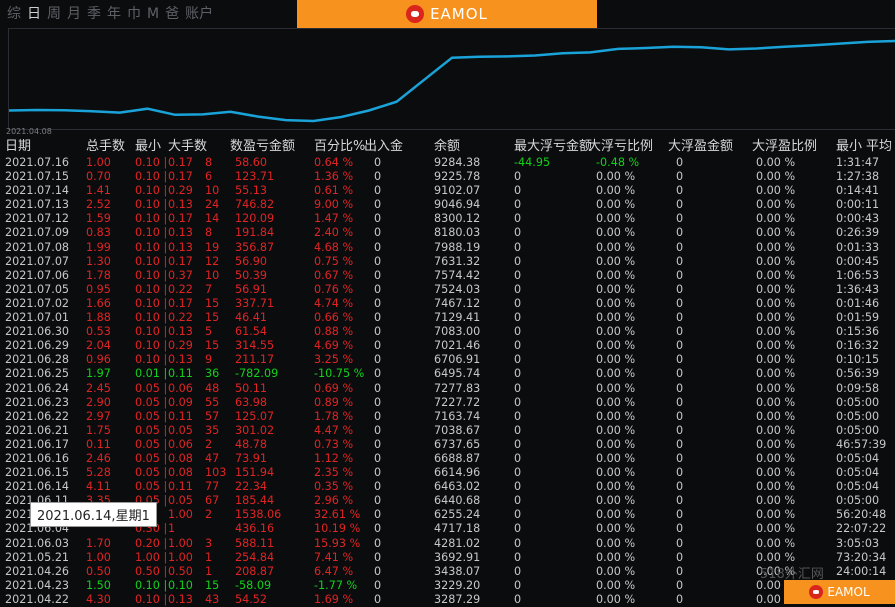 This screenshot has width=895, height=607. I want to click on period-tab-3: 月, so click(74, 14).